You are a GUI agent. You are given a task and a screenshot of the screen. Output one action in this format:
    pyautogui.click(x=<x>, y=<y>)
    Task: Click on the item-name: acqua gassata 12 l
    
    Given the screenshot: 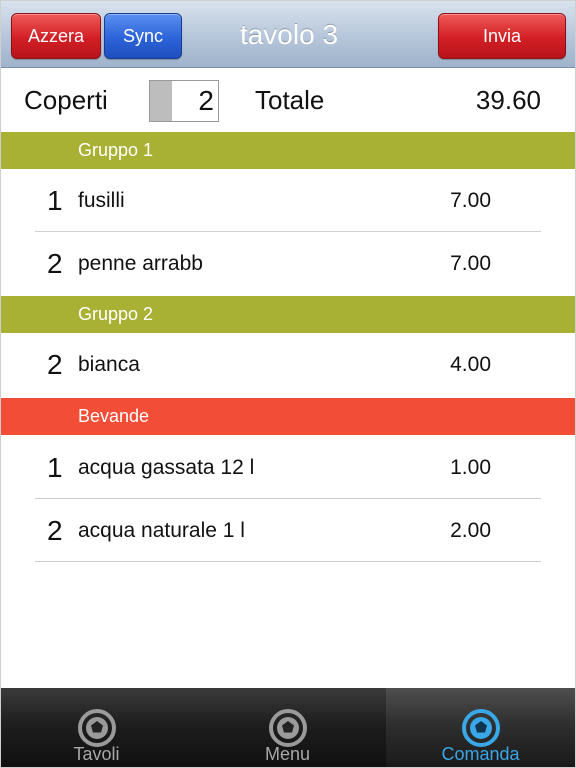 What is the action you would take?
    pyautogui.click(x=166, y=467)
    